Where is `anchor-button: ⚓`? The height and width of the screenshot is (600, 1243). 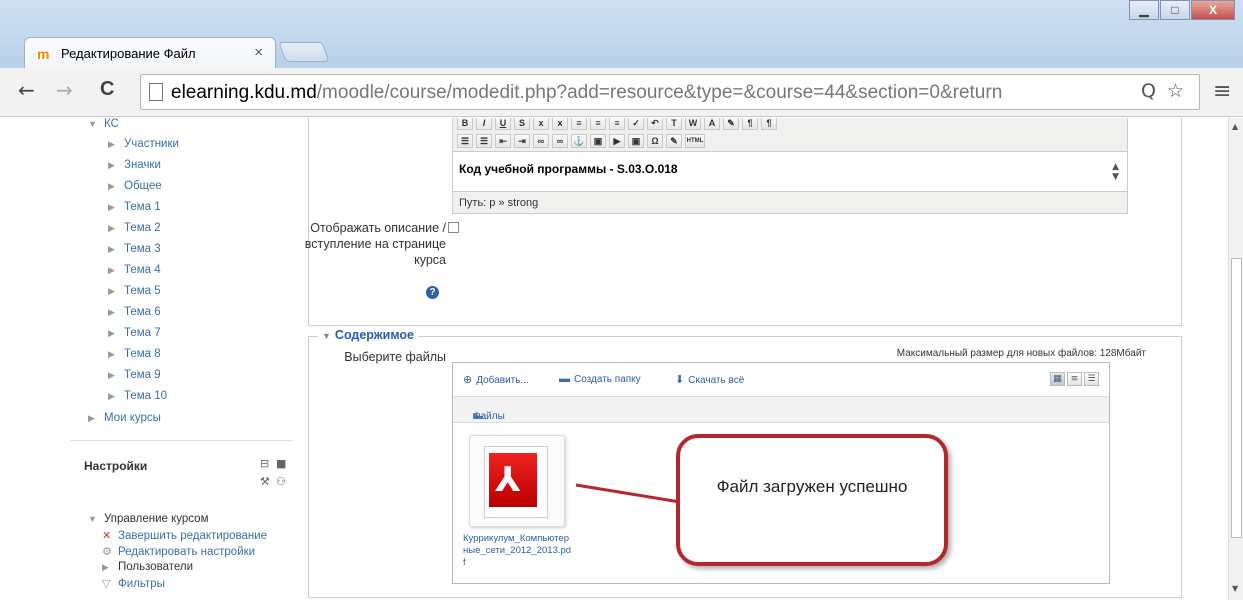 anchor-button: ⚓ is located at coordinates (579, 141).